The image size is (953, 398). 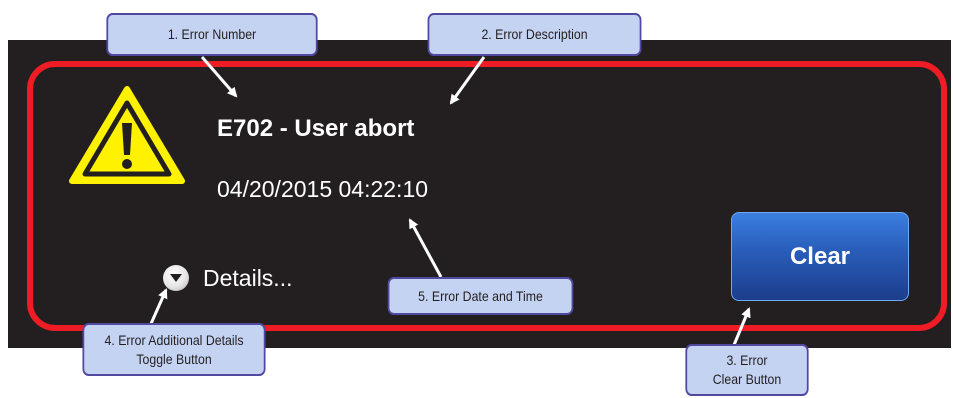 I want to click on callout-error-number: 1. Error Number, so click(x=212, y=34).